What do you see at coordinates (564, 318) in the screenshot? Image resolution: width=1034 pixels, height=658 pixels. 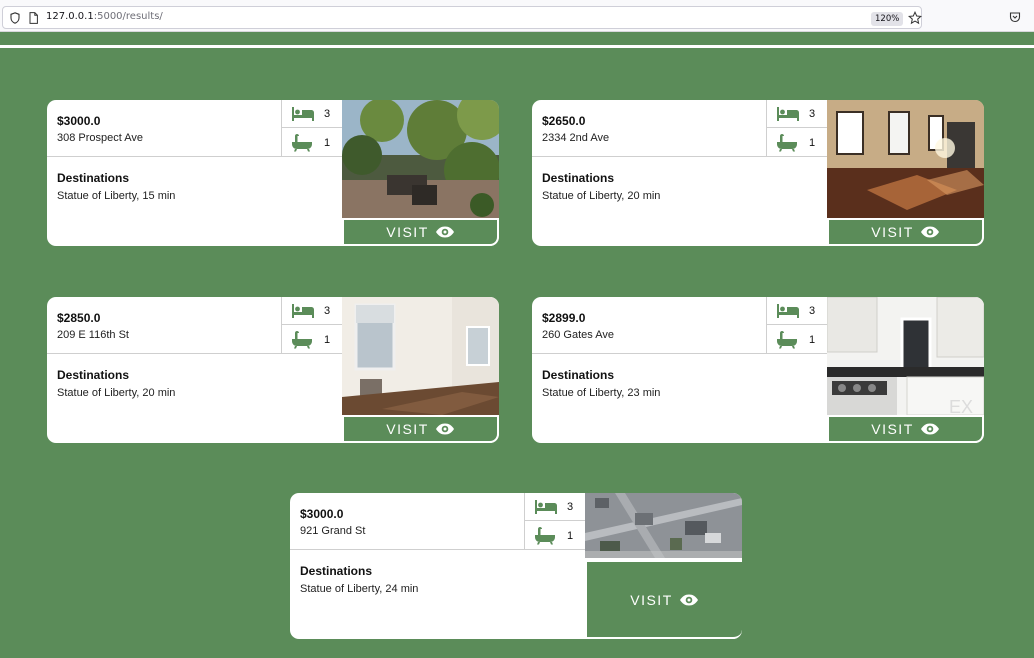 I see `listing-price: $2899.0` at bounding box center [564, 318].